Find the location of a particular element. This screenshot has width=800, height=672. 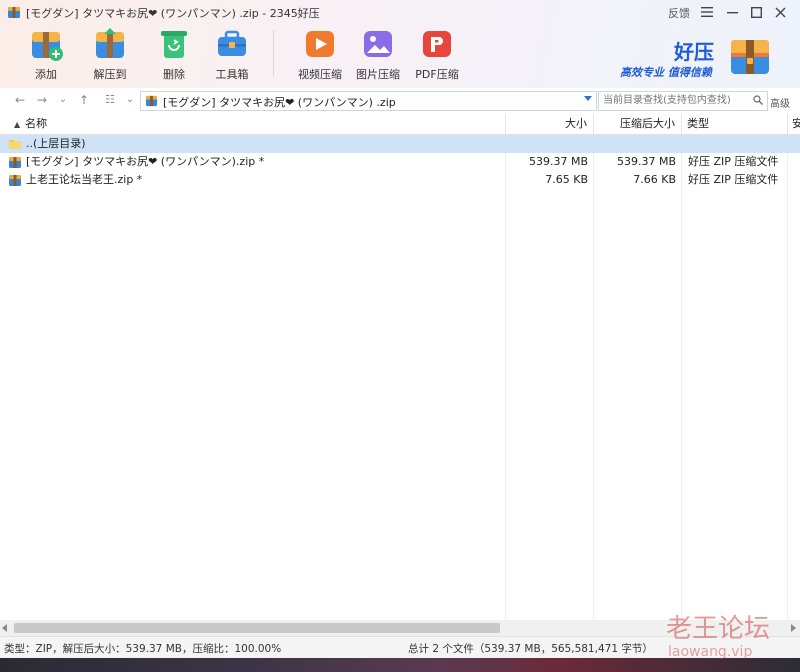

status-selection-info: 类型：ZIP，解压后大小：539.37 MB，压缩比：100.00% is located at coordinates (143, 649).